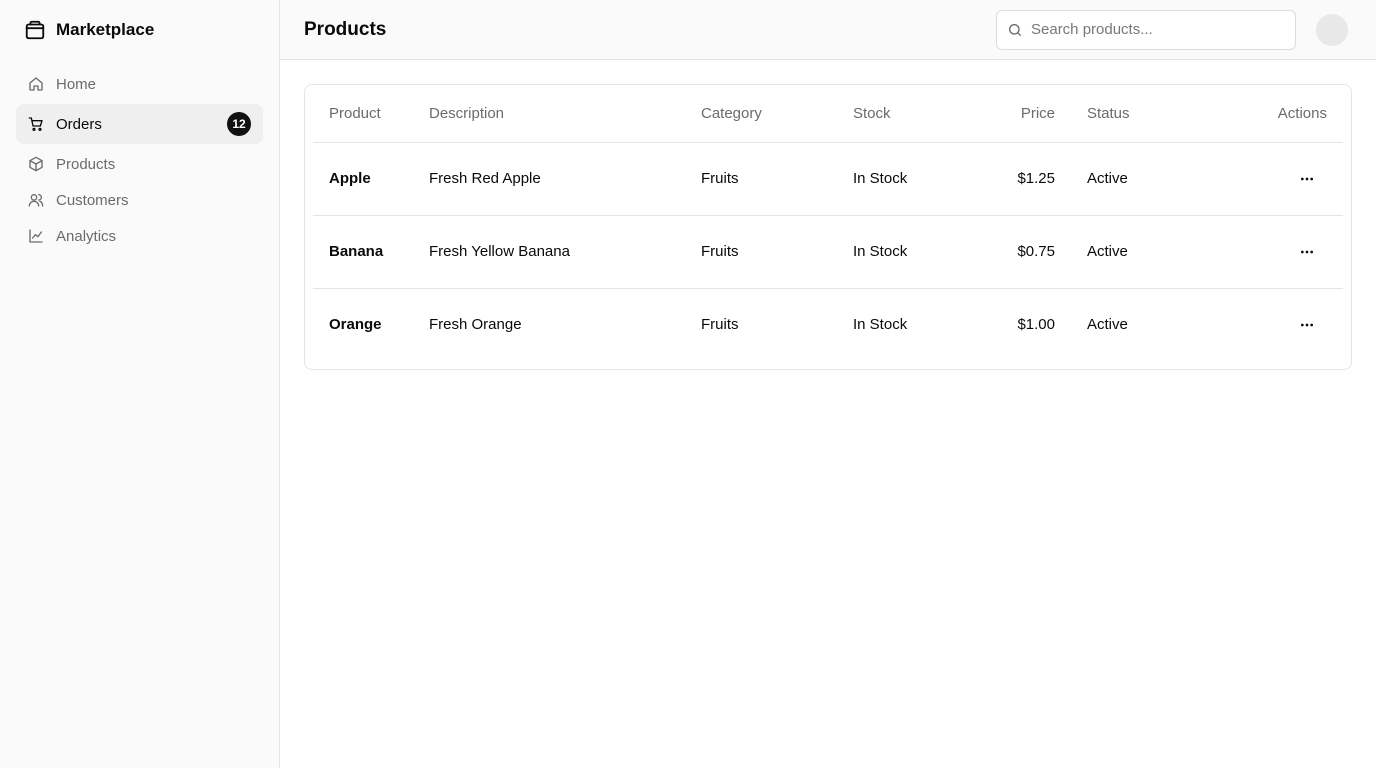  I want to click on sidebar-item-analytics: Analytics, so click(139, 236).